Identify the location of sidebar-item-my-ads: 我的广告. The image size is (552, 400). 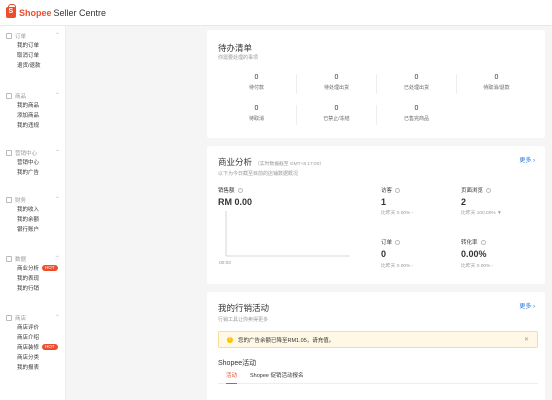
(33, 172).